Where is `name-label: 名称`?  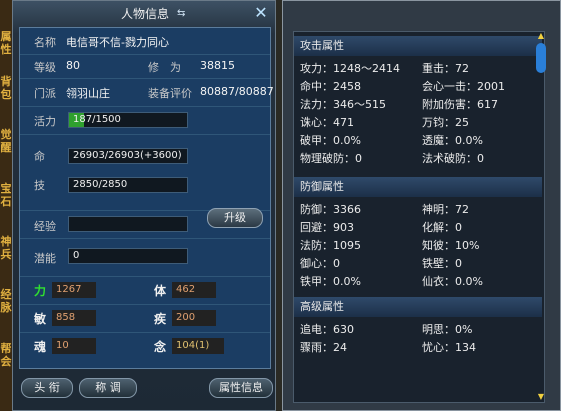
name-label: 名称 is located at coordinates (45, 42).